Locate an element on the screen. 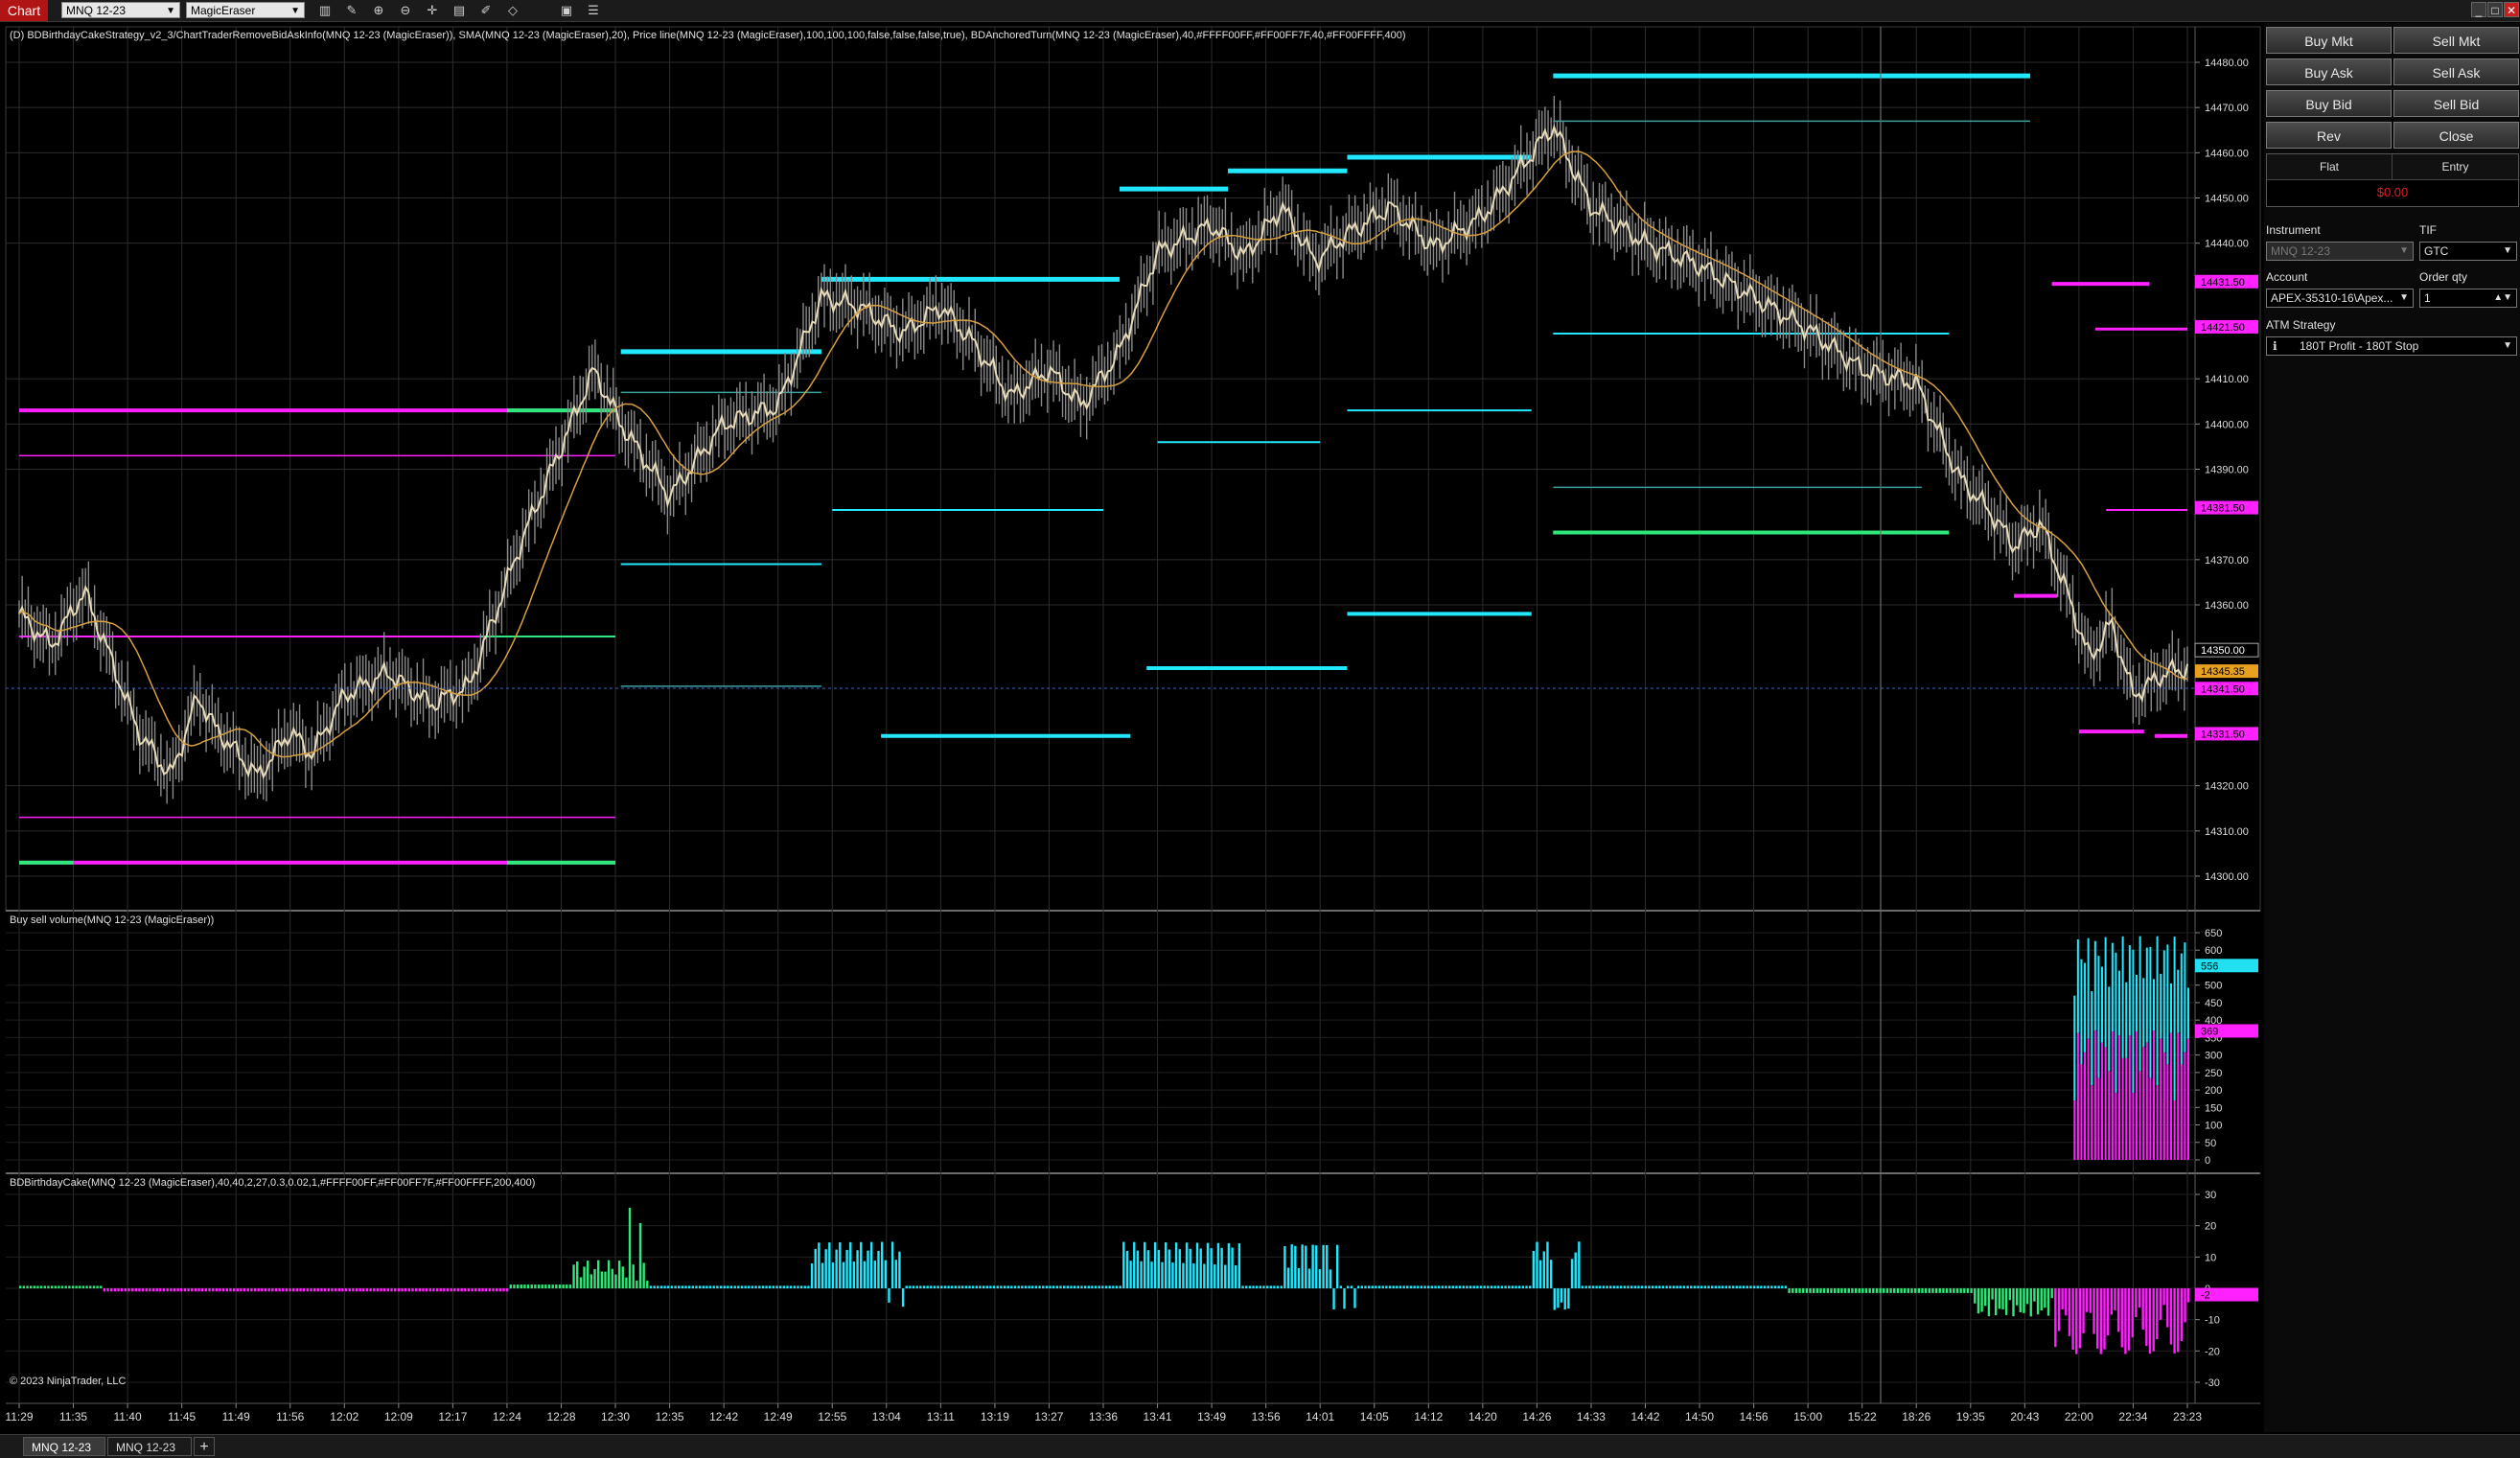  buy-bid-button: Buy Bid is located at coordinates (2329, 103).